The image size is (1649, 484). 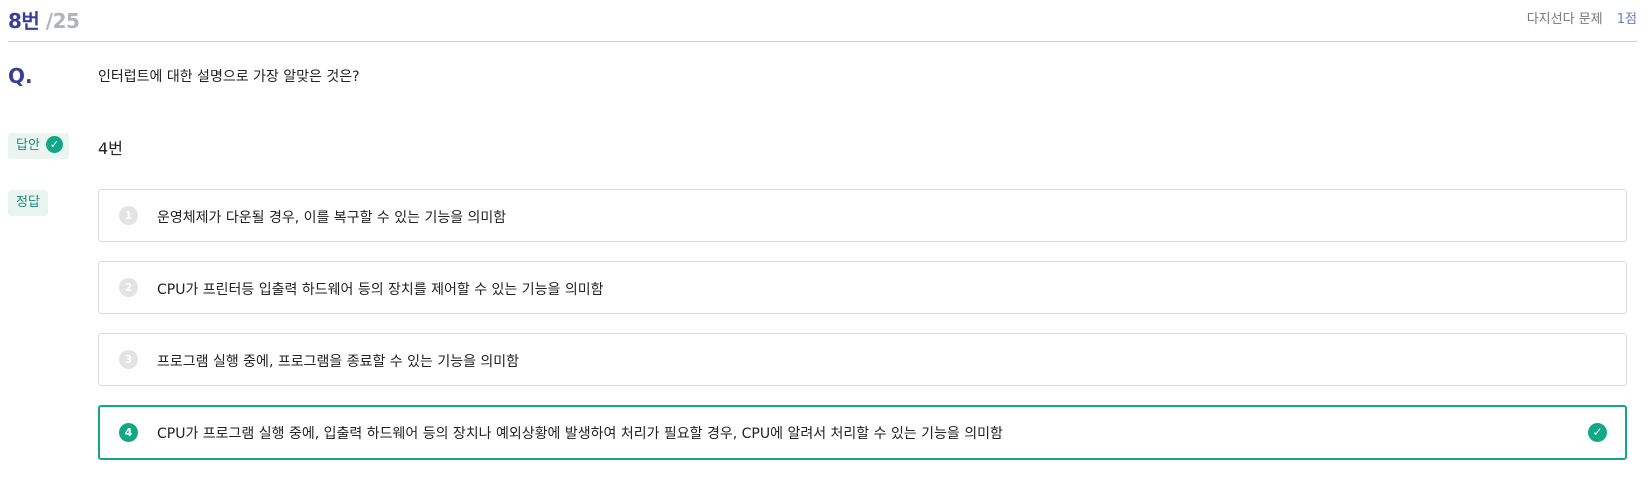 What do you see at coordinates (229, 77) in the screenshot?
I see `question-text: 인터럽트에 대한 설명으로 가장 알맞은 것은?` at bounding box center [229, 77].